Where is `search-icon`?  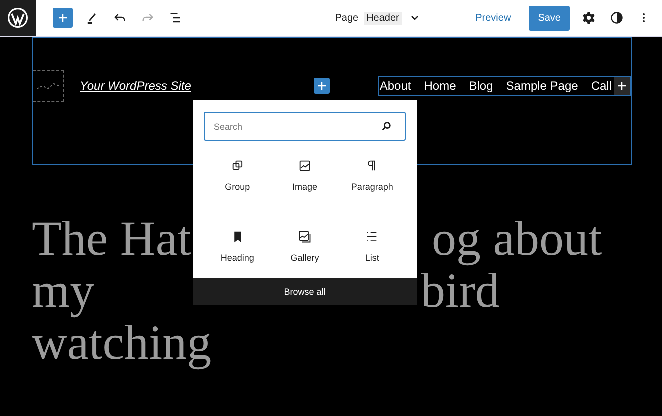 search-icon is located at coordinates (386, 126).